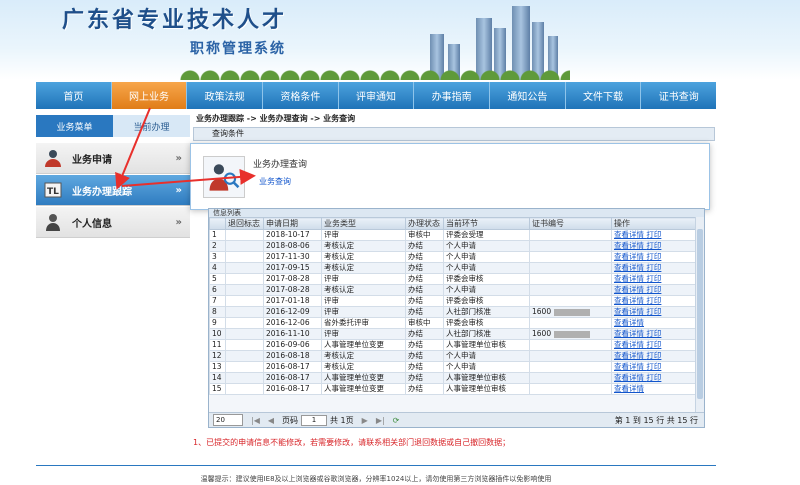  Describe the element at coordinates (570, 223) in the screenshot. I see `column-header: 证书编号` at that location.